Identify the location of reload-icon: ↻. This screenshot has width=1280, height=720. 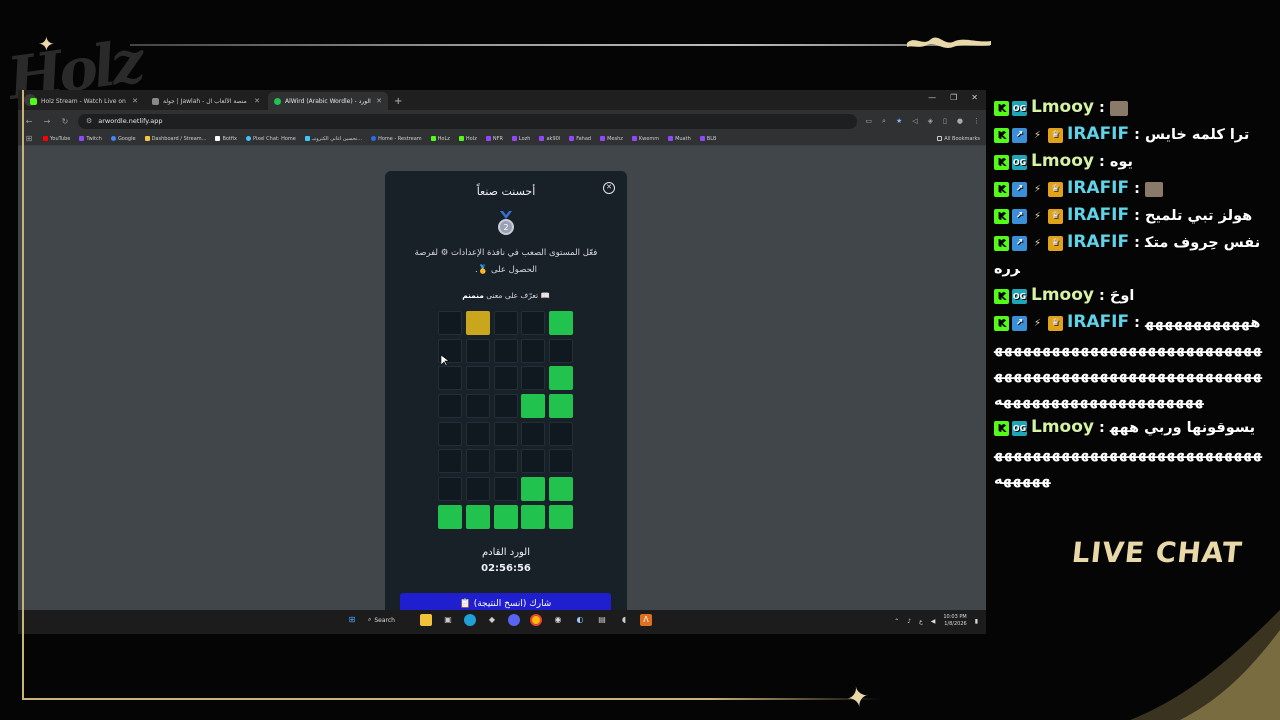
(65, 121).